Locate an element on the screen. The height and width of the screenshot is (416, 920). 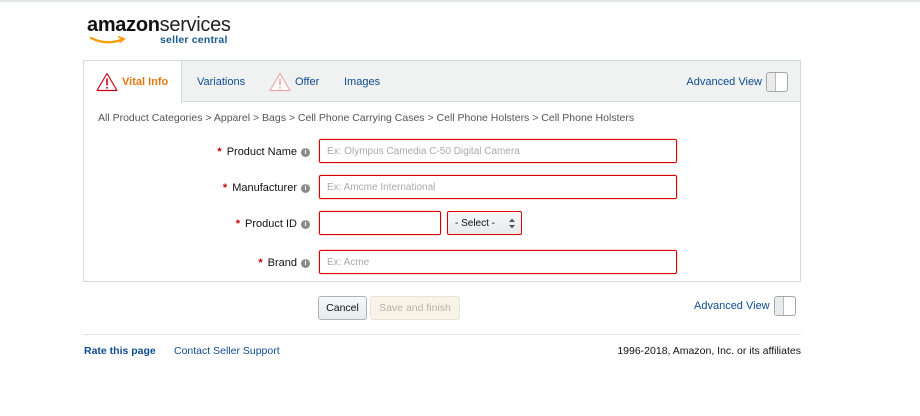
product-id-type-select: - Select - is located at coordinates (484, 223).